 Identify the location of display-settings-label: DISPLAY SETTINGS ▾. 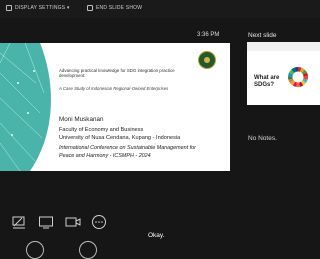
(42, 8).